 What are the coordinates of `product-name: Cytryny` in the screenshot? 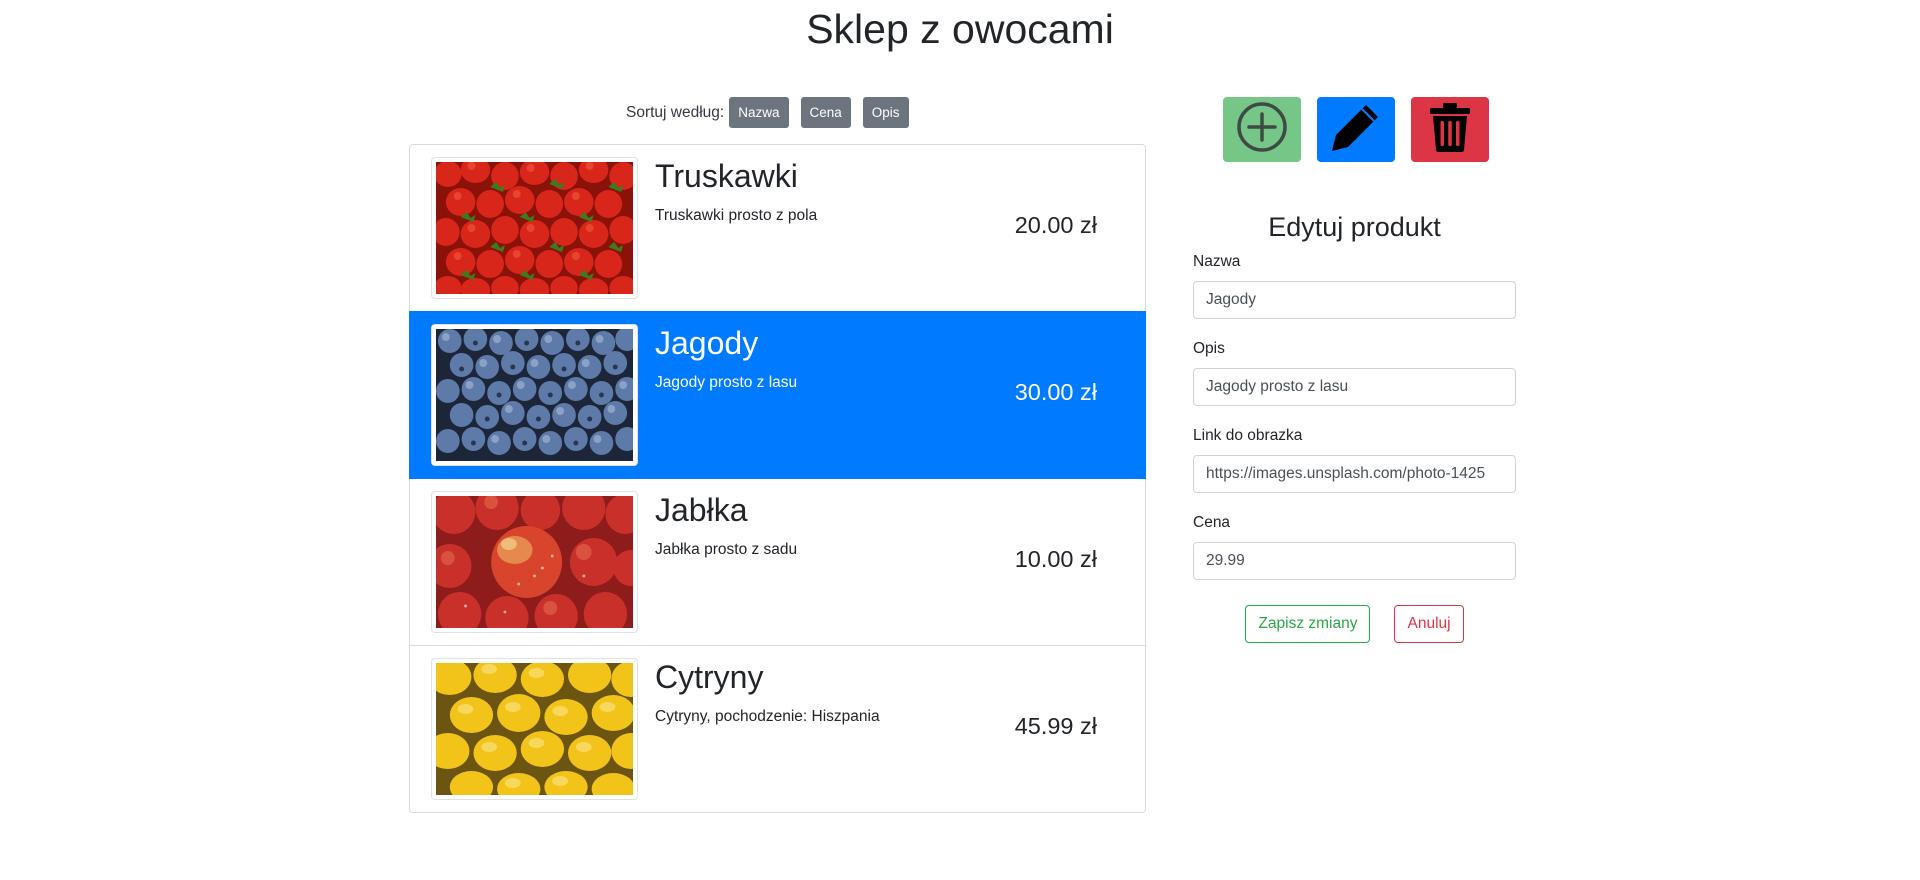 It's located at (709, 677).